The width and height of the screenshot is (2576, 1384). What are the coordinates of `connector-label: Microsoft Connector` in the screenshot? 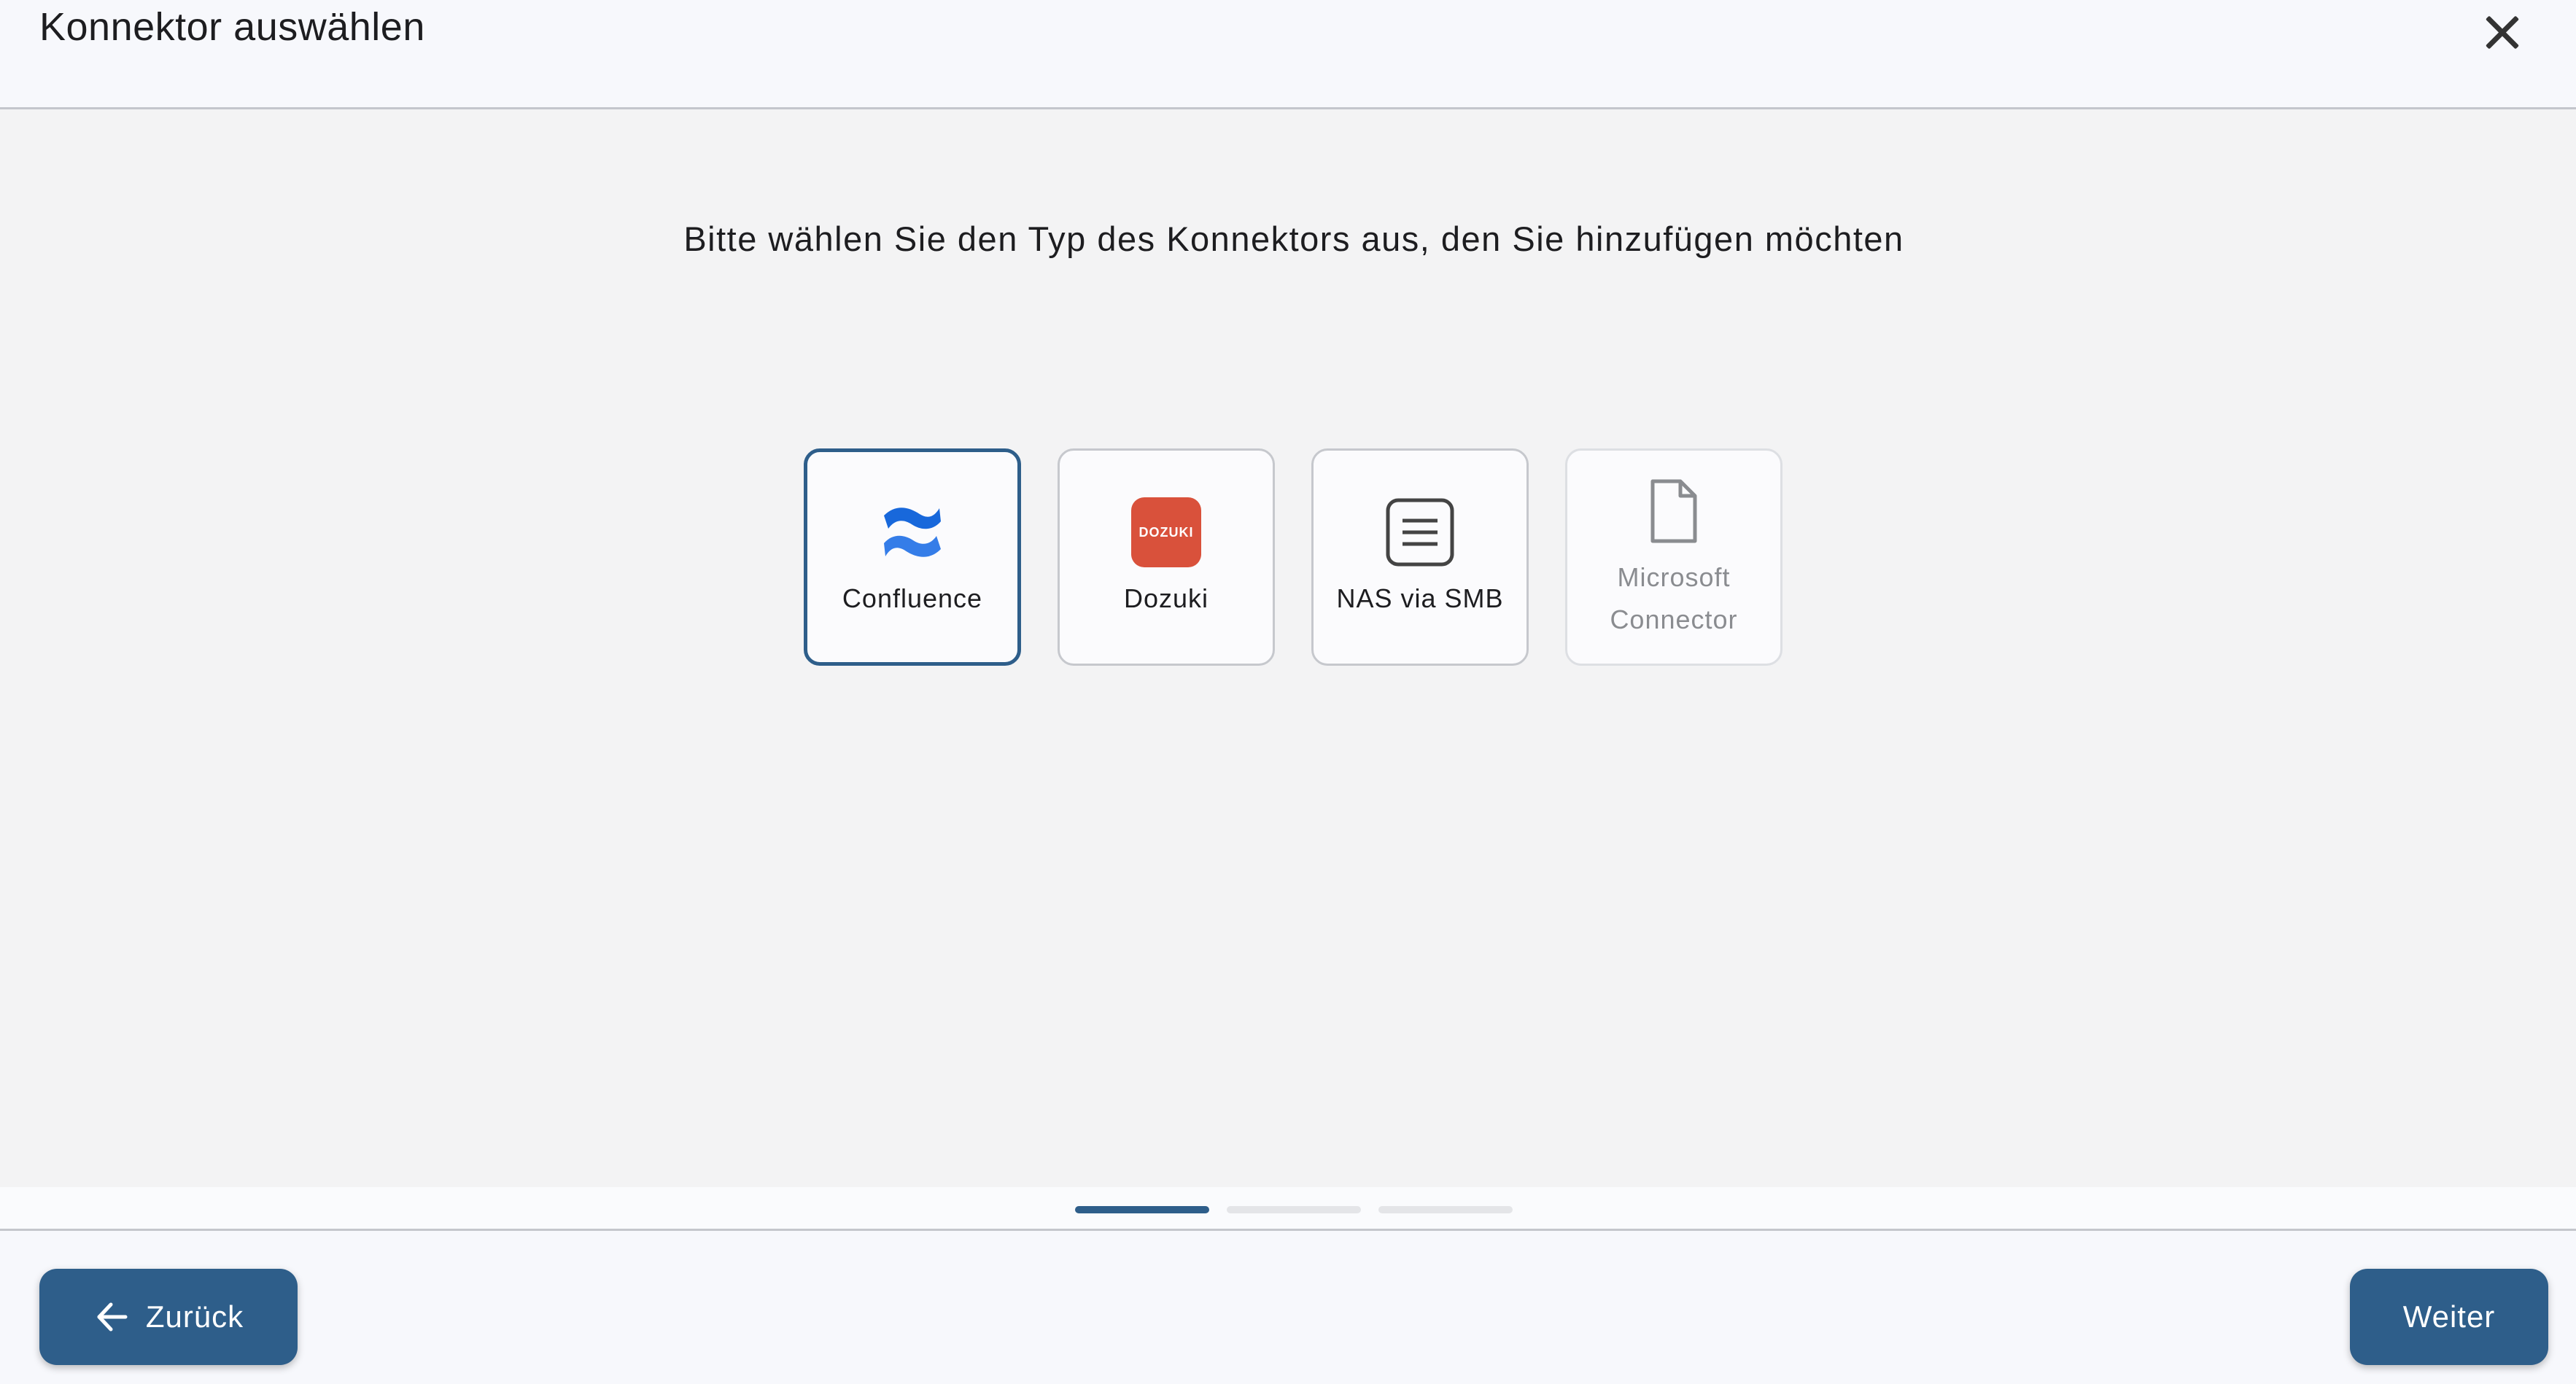 It's located at (1674, 598).